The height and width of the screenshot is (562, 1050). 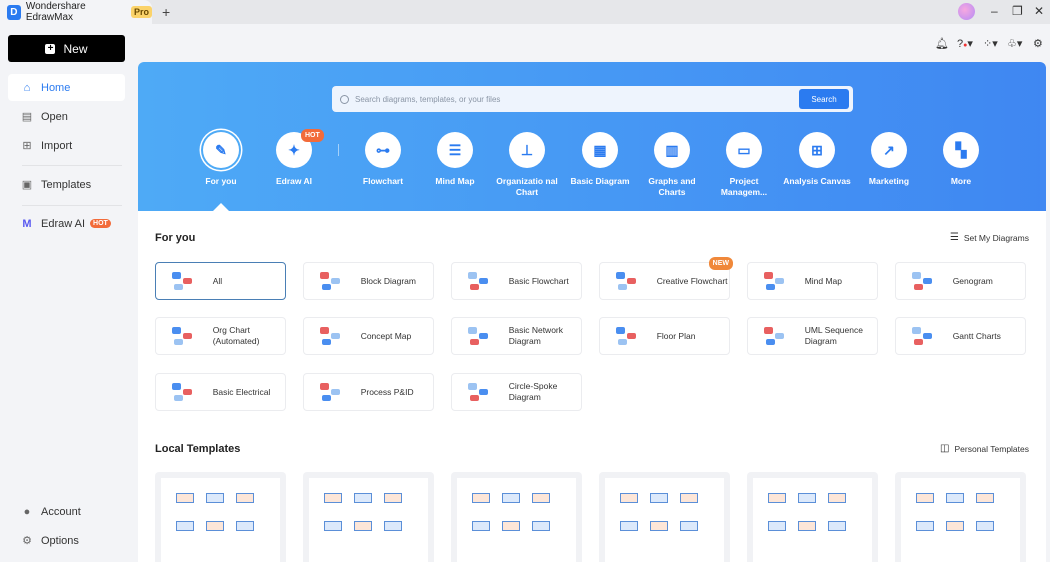 What do you see at coordinates (527, 150) in the screenshot?
I see `org-chart-icon: ⊥` at bounding box center [527, 150].